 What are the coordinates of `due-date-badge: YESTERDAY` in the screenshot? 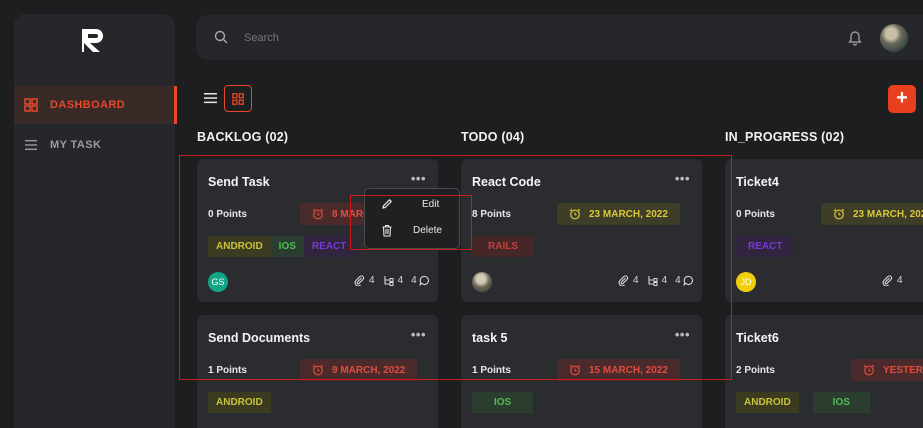 It's located at (887, 370).